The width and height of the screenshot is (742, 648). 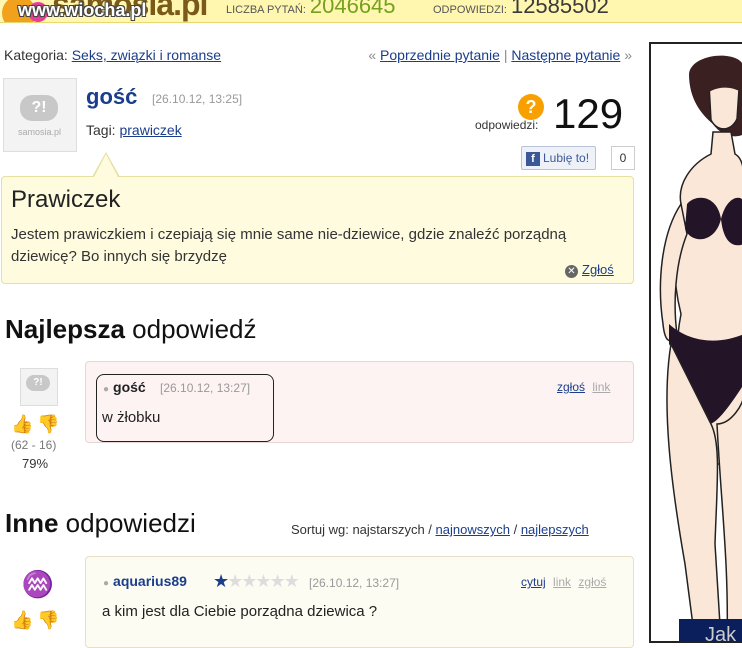 I want to click on answer-date: [26.10.12, 13:27], so click(x=354, y=583).